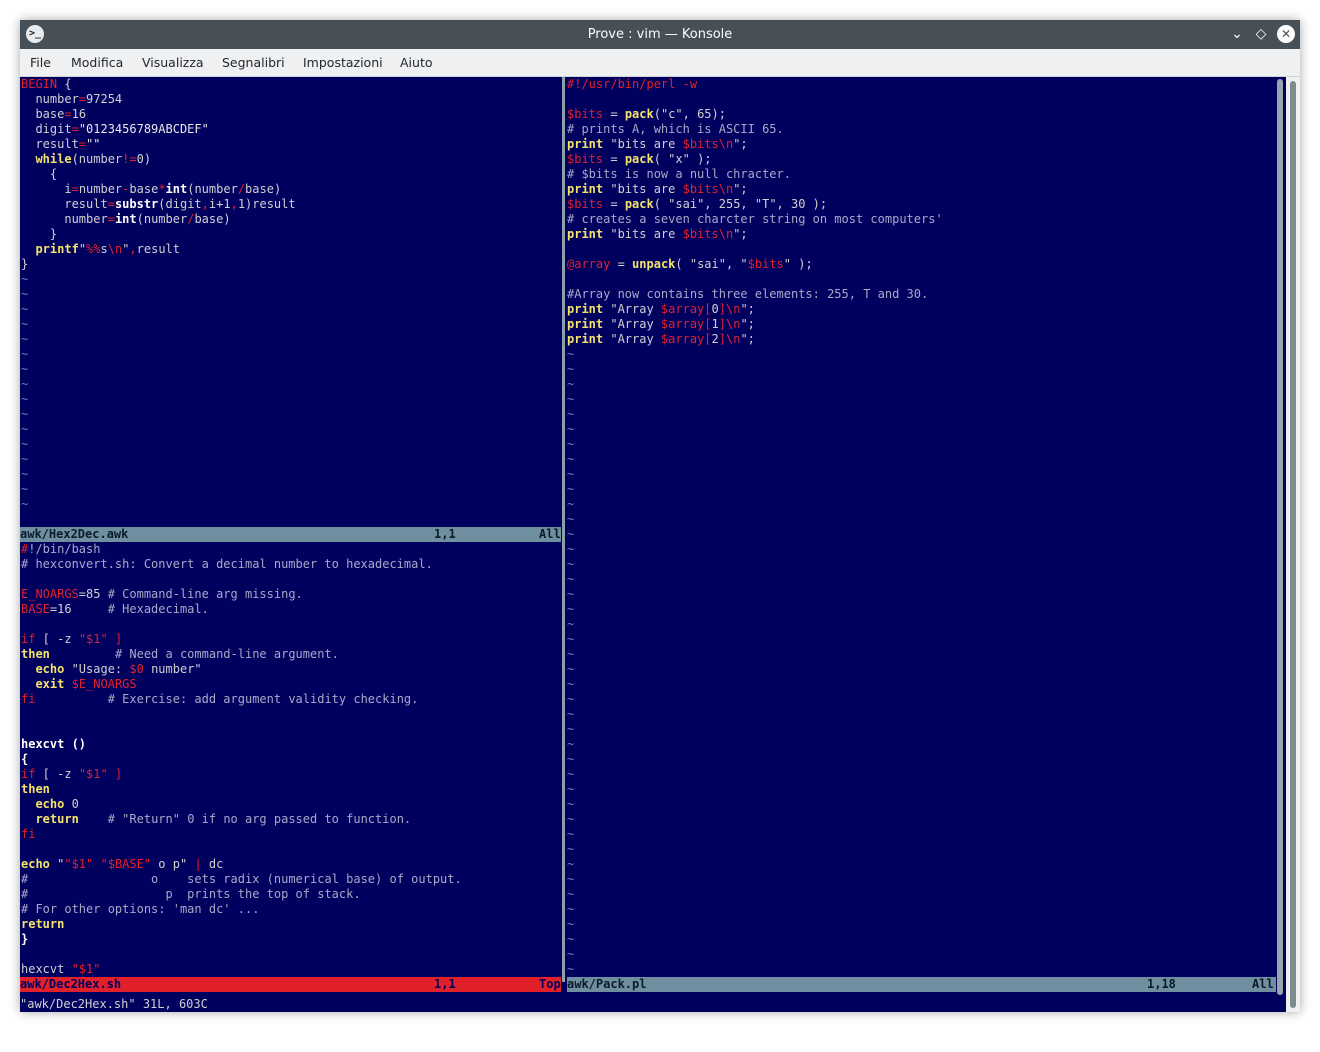 The height and width of the screenshot is (1052, 1320). What do you see at coordinates (921, 84) in the screenshot?
I see `code-line: #!/usr/bin/perl -w` at bounding box center [921, 84].